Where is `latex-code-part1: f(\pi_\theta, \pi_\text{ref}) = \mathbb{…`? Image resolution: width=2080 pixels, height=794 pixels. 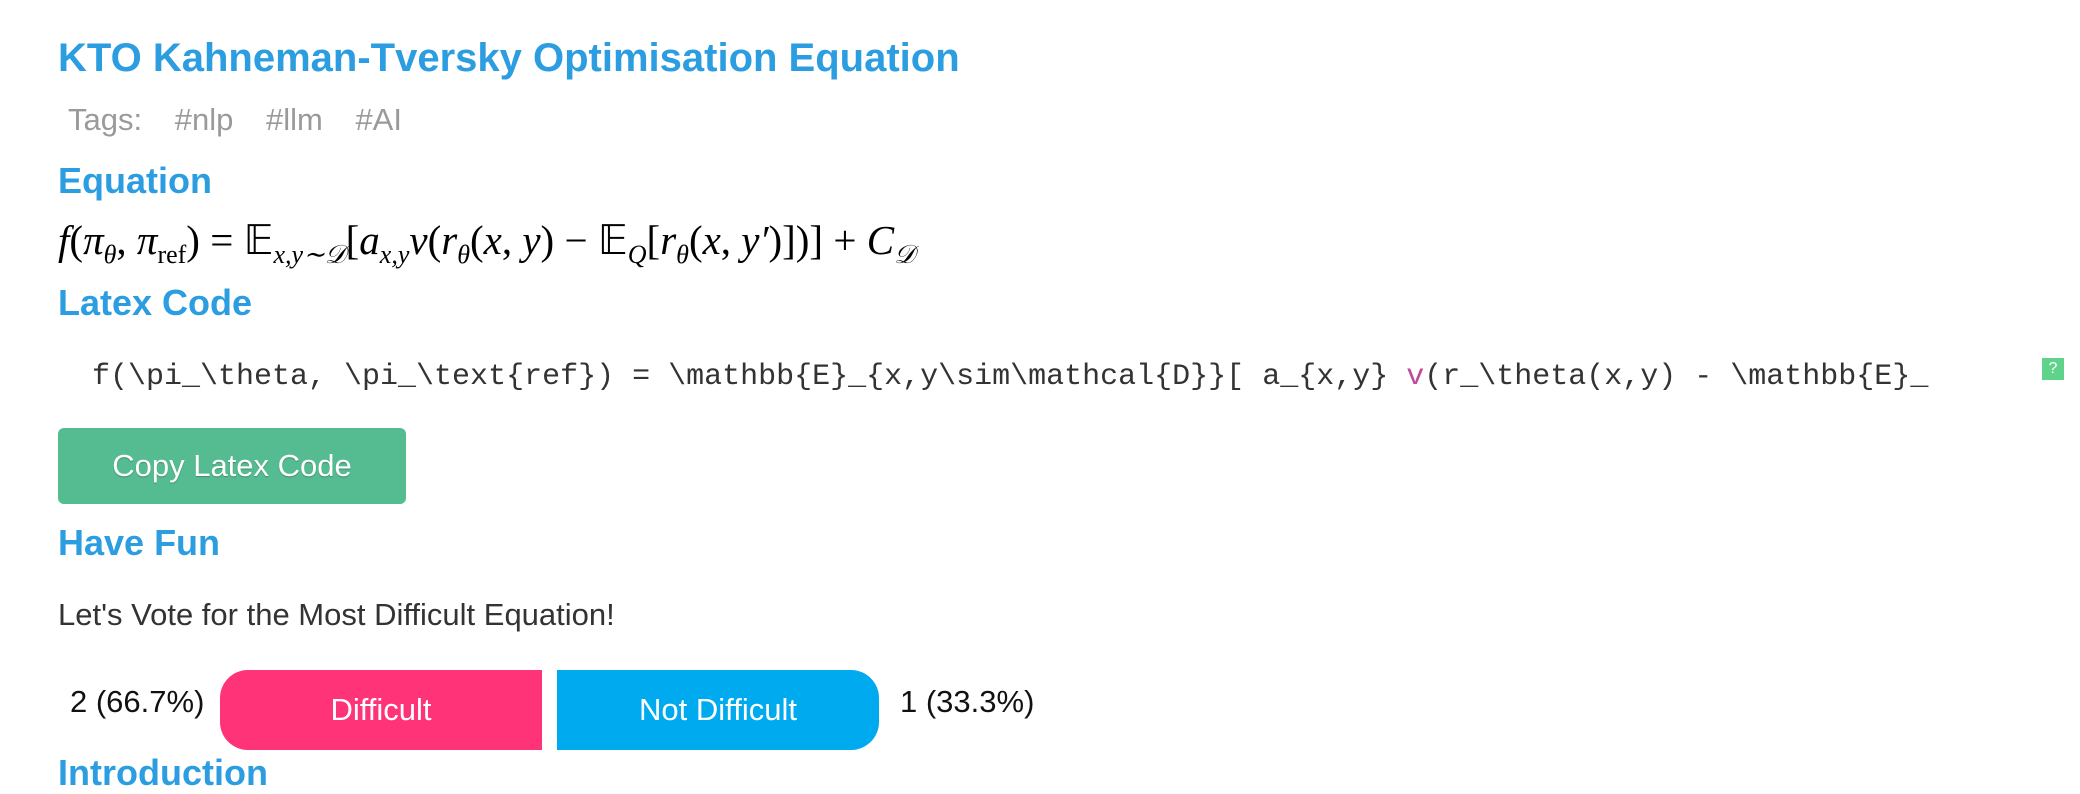
latex-code-part1: f(\pi_\theta, \pi_\text{ref}) = \mathbb{… is located at coordinates (749, 377).